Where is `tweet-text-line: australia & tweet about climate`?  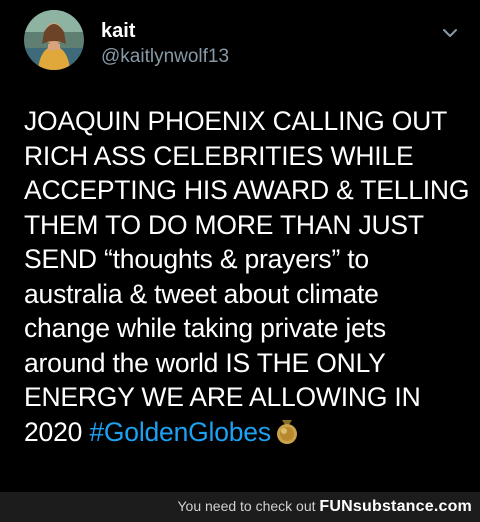
tweet-text-line: australia & tweet about climate is located at coordinates (201, 293).